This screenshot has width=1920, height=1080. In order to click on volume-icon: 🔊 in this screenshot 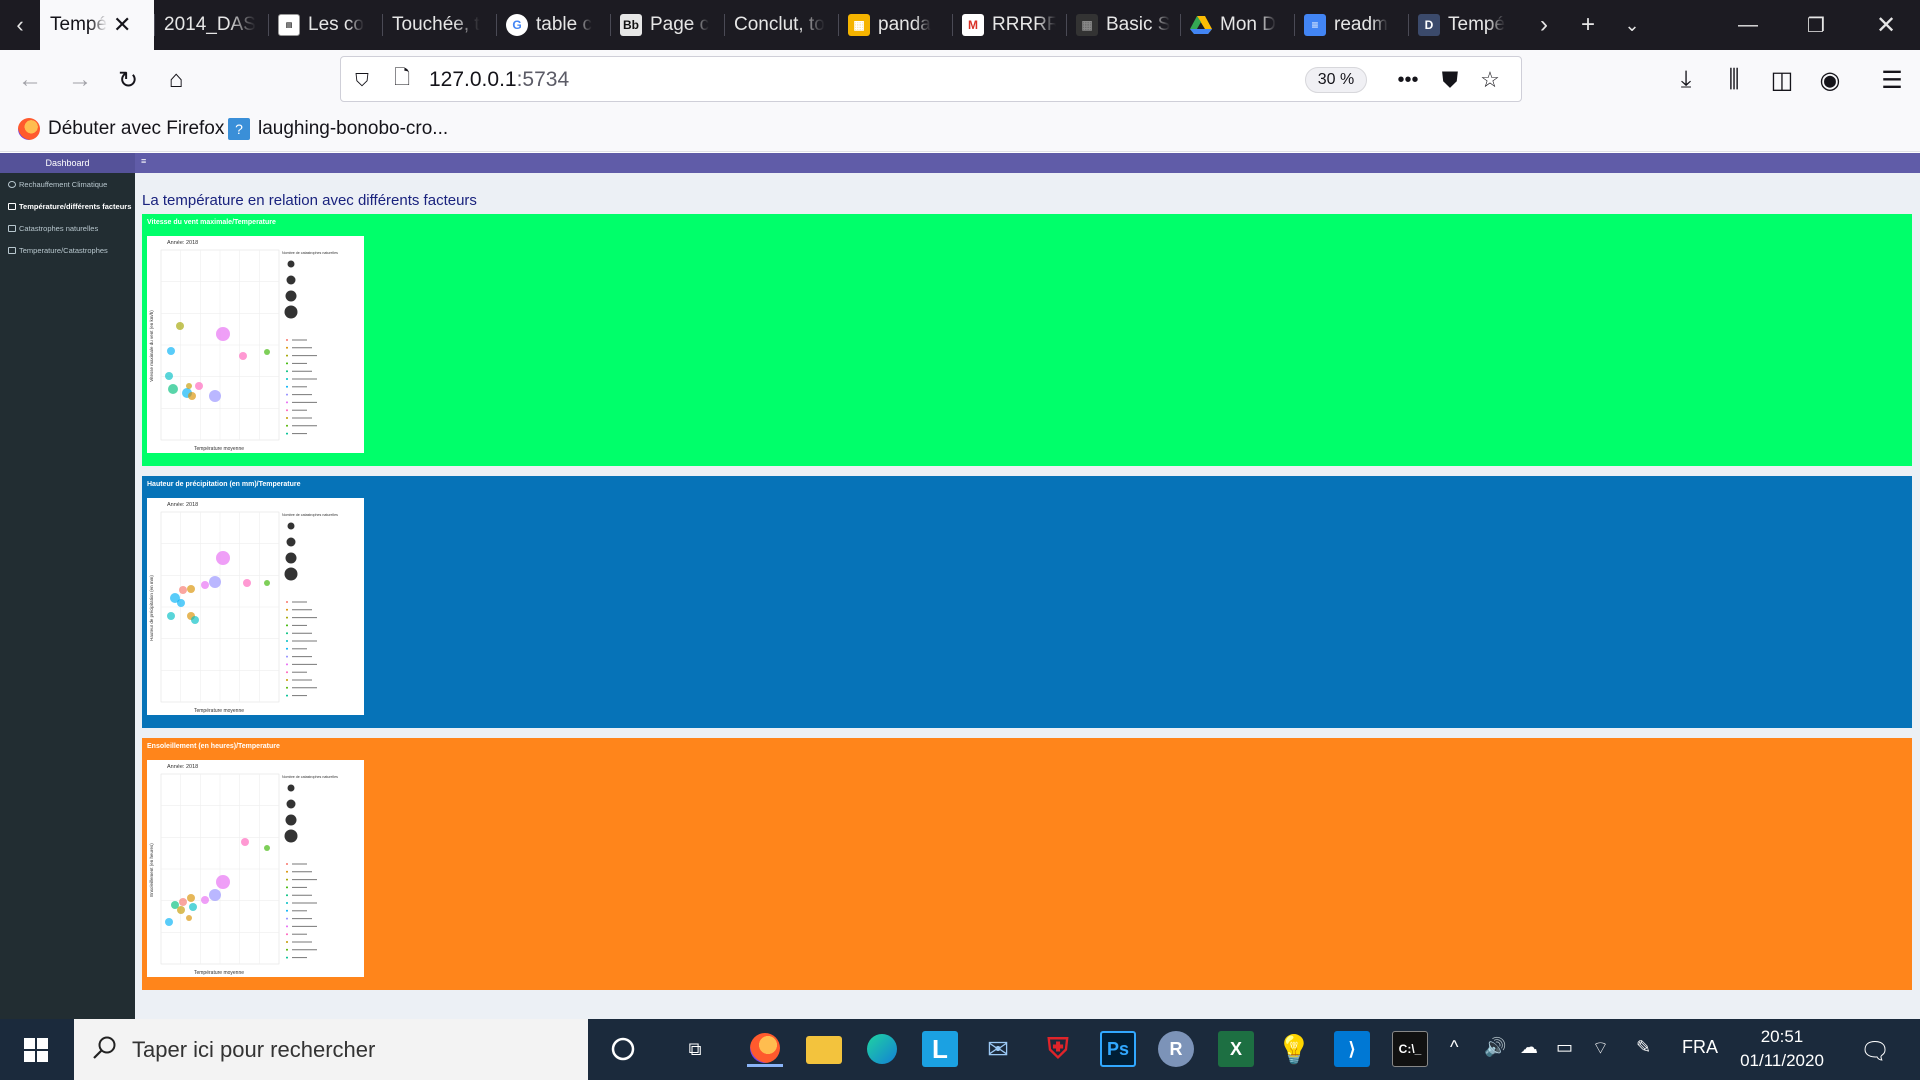, I will do `click(1495, 1047)`.